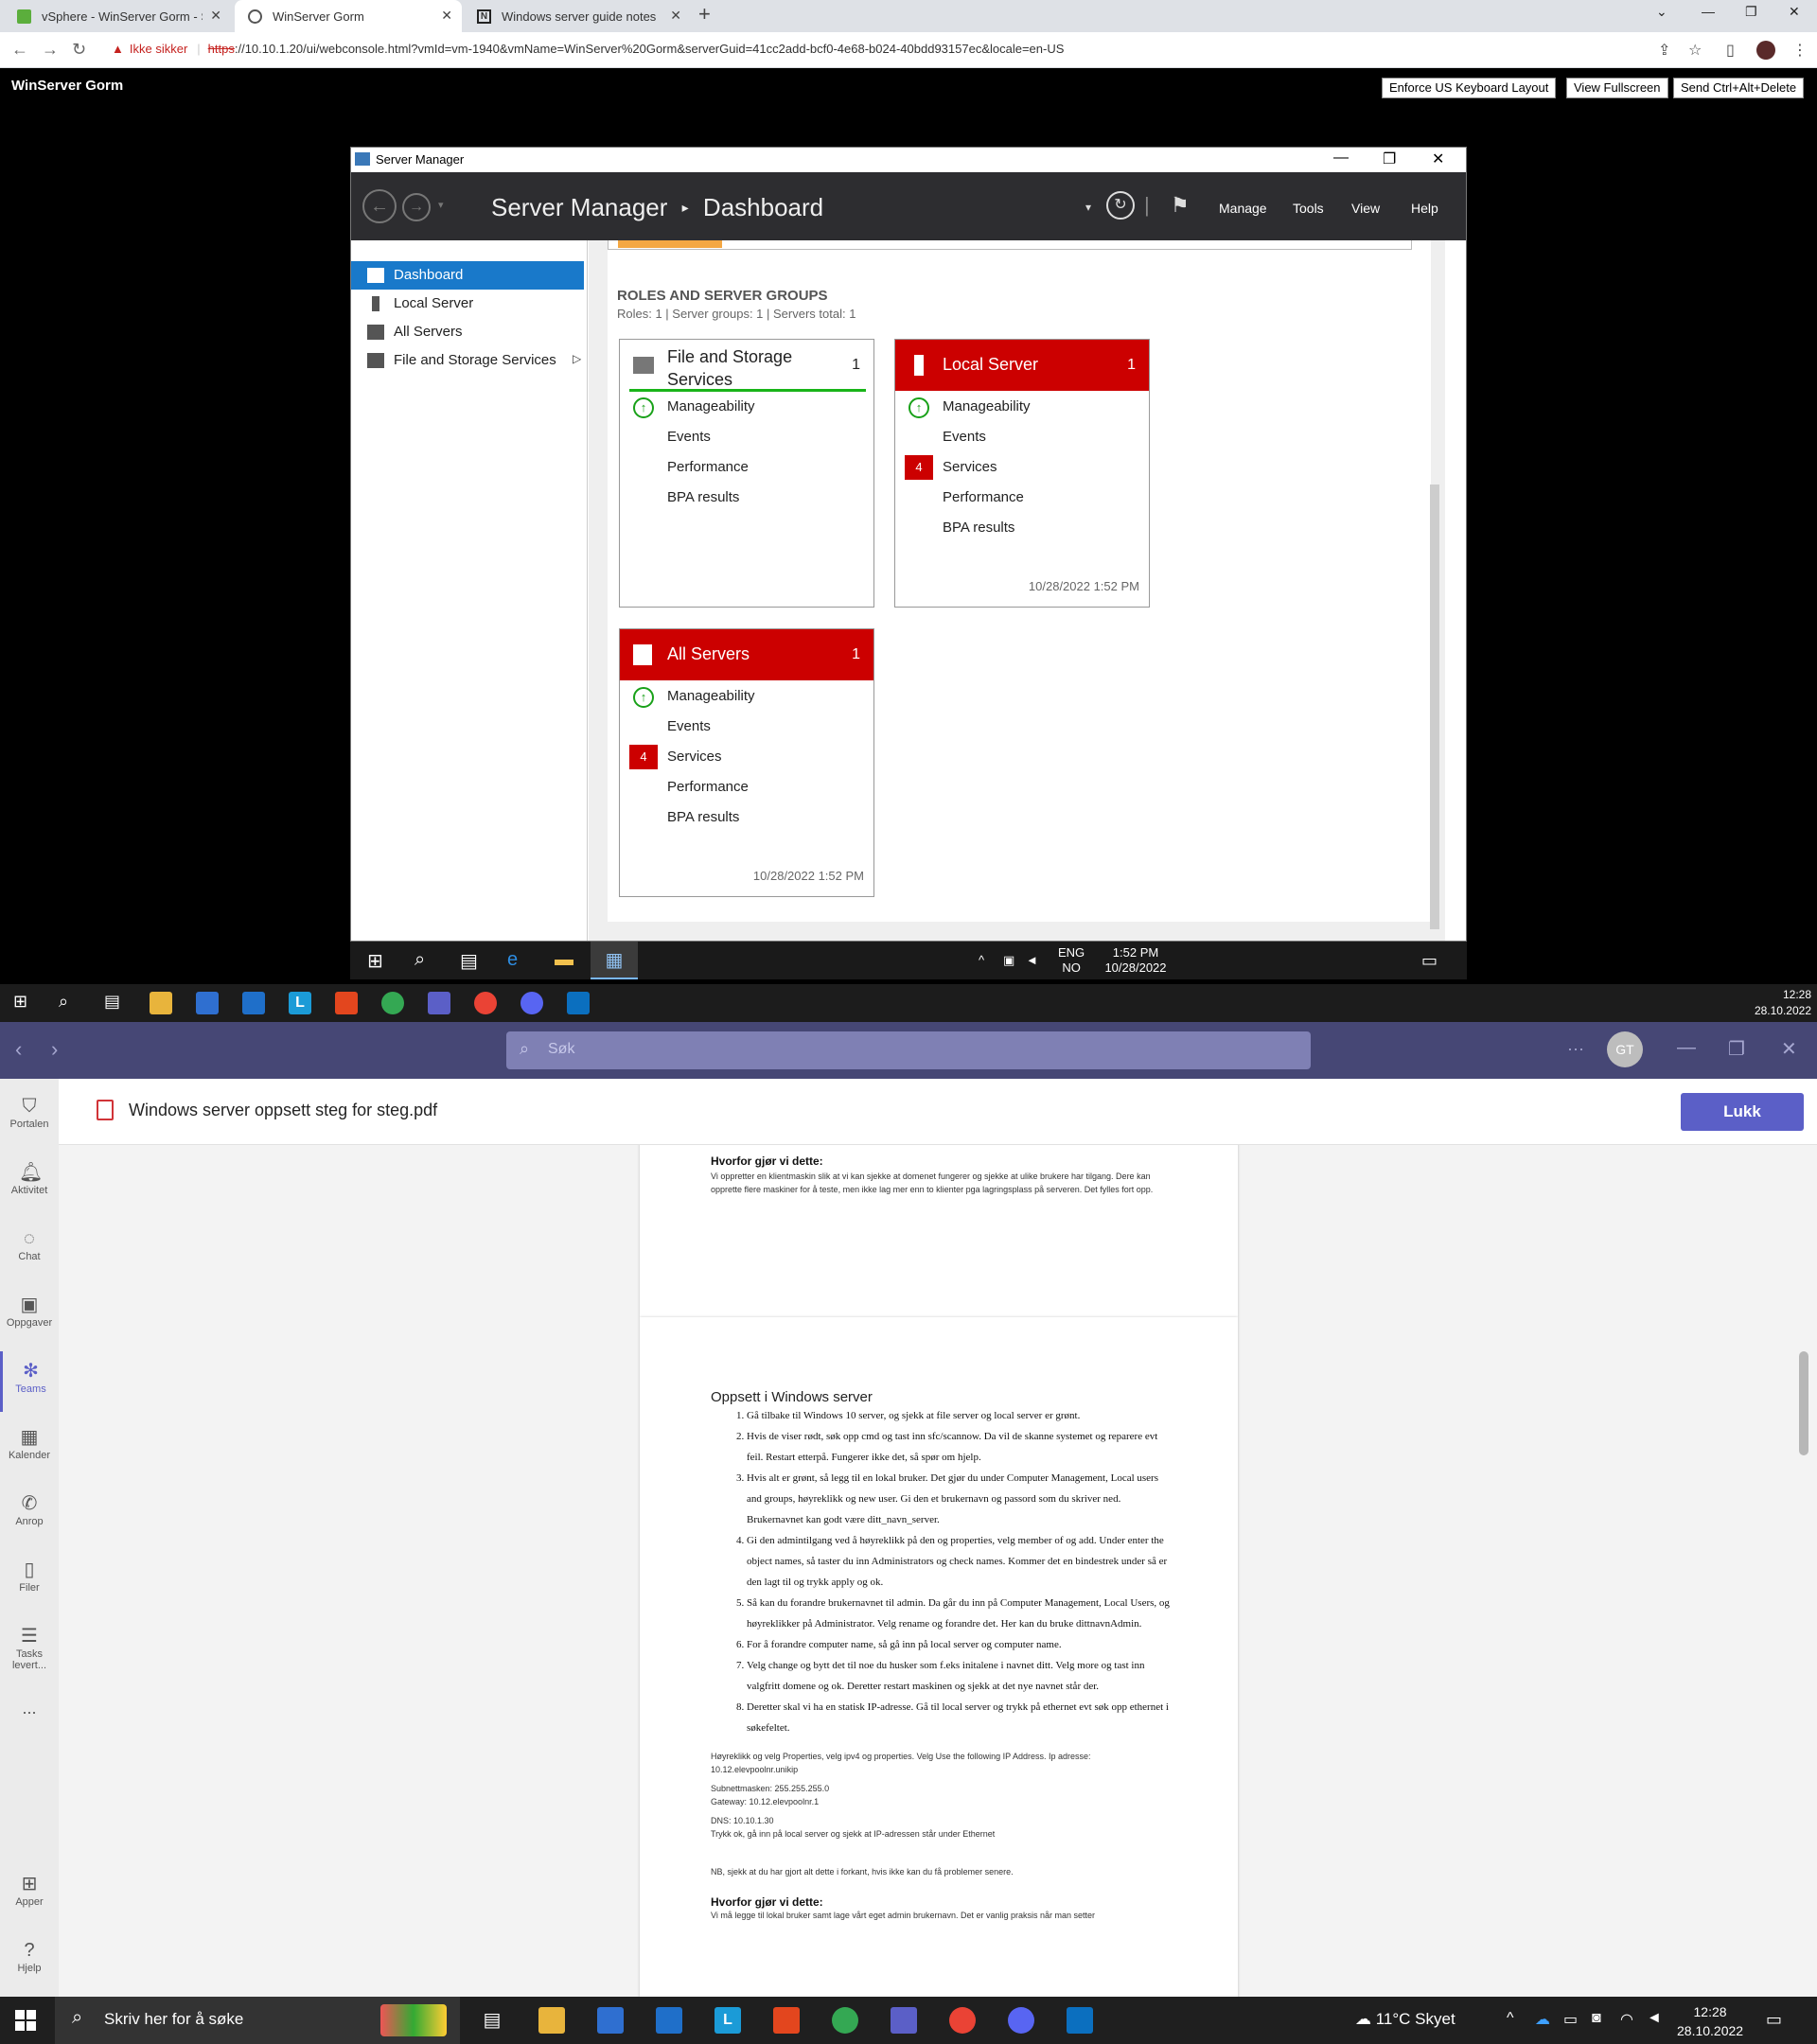 The height and width of the screenshot is (2044, 1817). What do you see at coordinates (1135, 960) in the screenshot?
I see `vm-clock: 1:52 PM 10/28/2022` at bounding box center [1135, 960].